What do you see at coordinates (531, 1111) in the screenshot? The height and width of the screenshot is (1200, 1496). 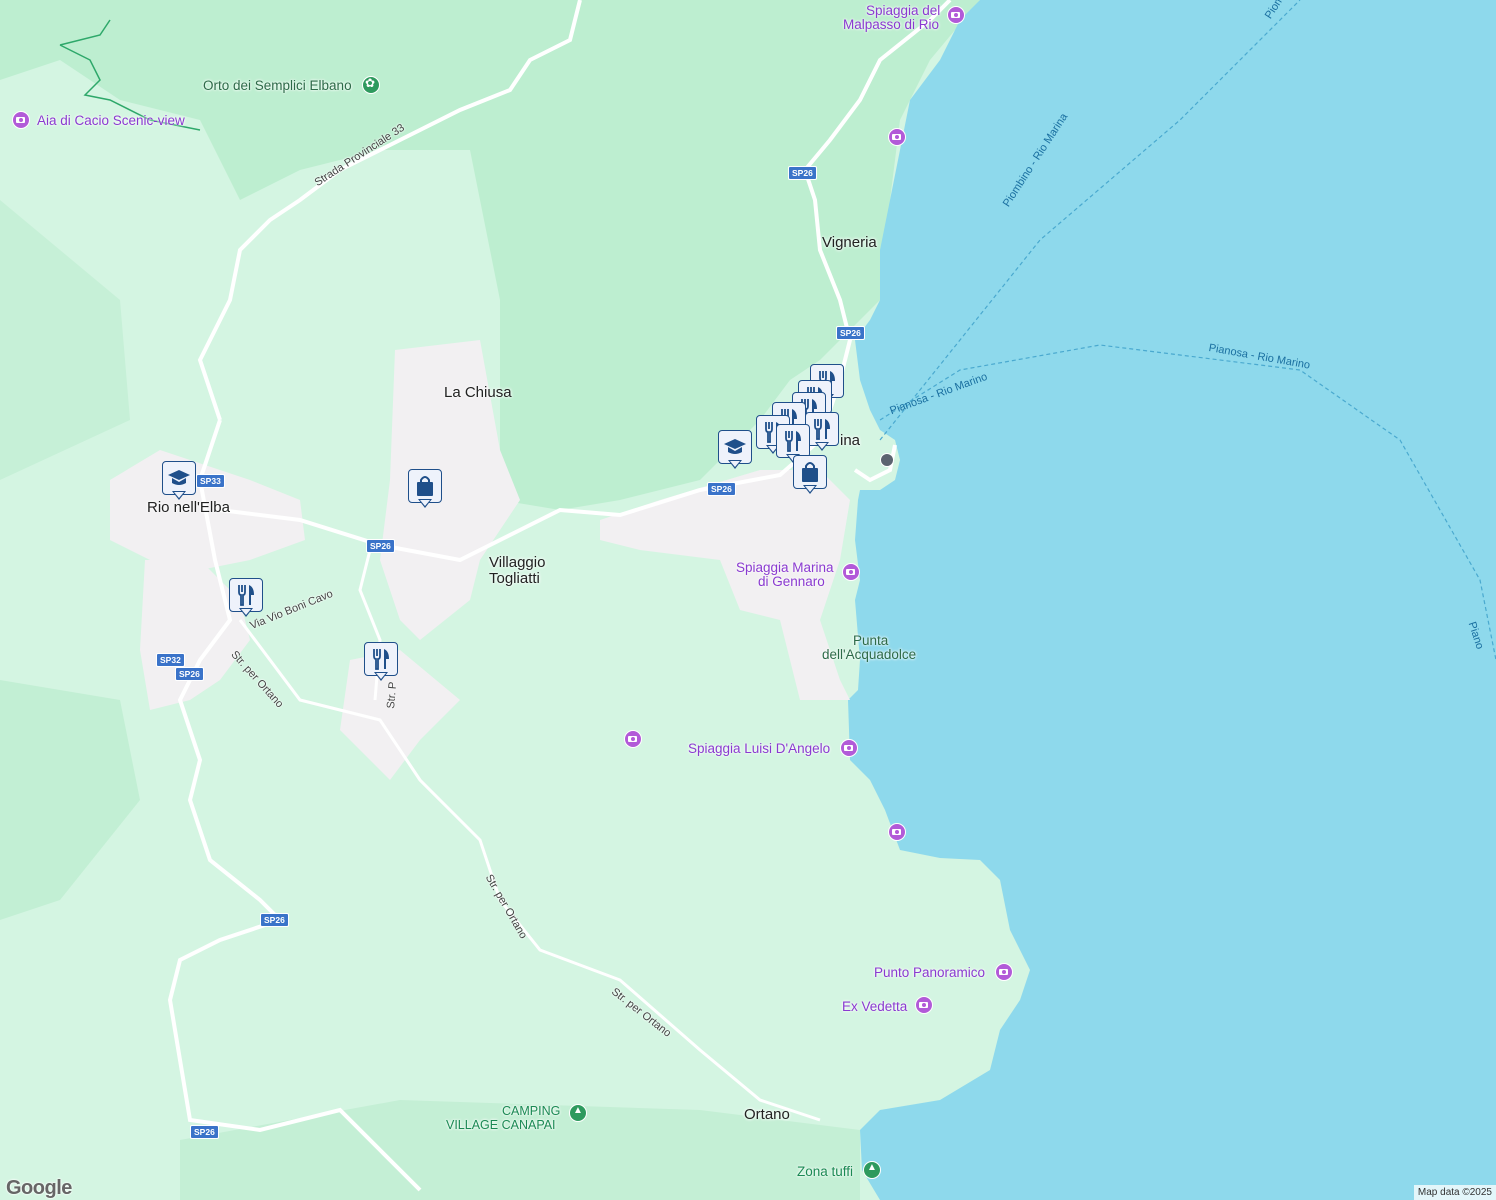 I see `poi-label: CAMPING` at bounding box center [531, 1111].